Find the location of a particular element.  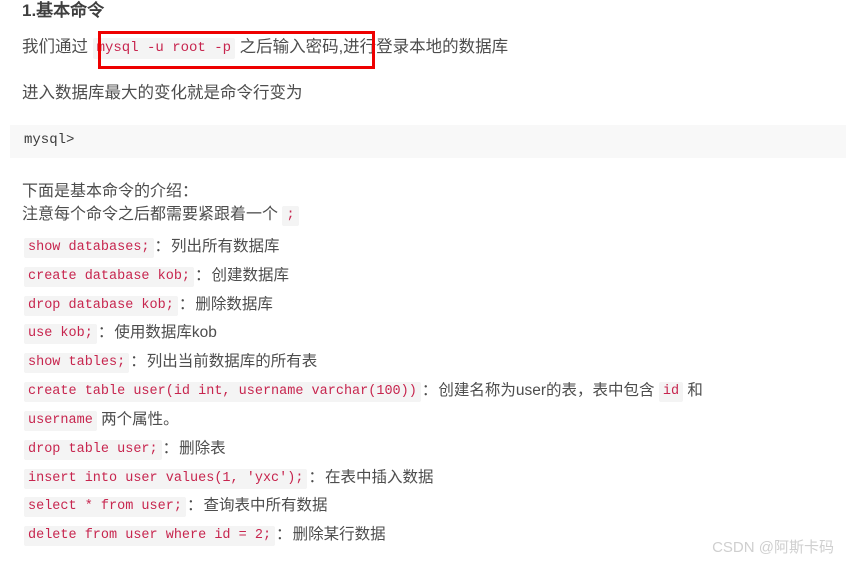

page-title: 1.基本命令 is located at coordinates (63, 10).